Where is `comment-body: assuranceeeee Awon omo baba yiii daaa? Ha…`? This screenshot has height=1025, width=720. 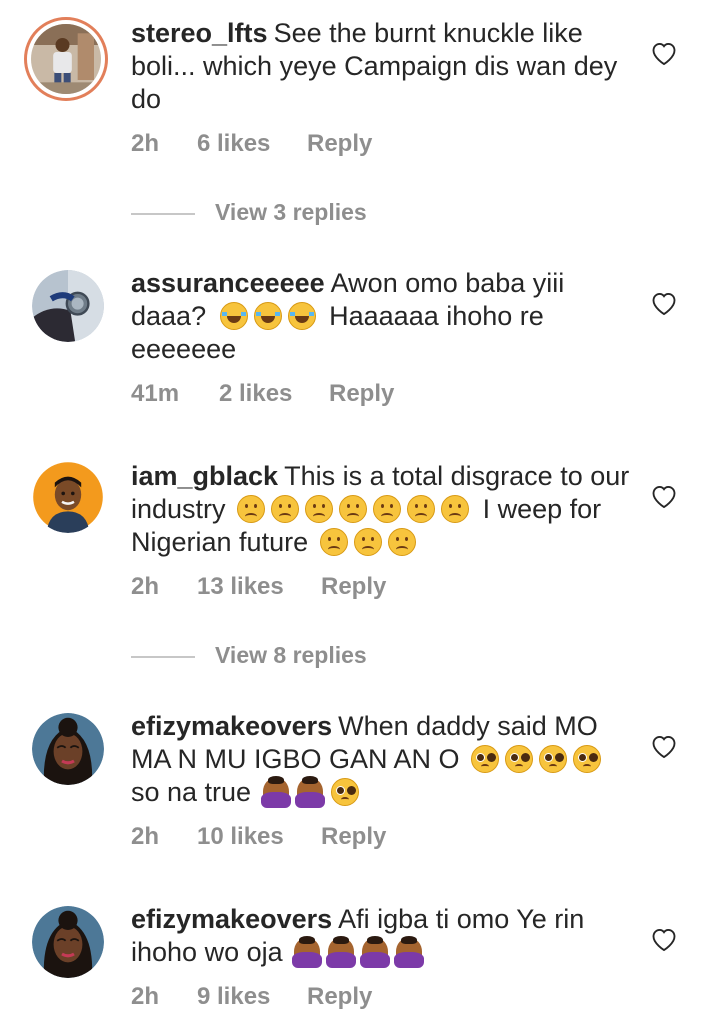
comment-body: assuranceeeee Awon omo baba yiii daaa? Ha… is located at coordinates (381, 316).